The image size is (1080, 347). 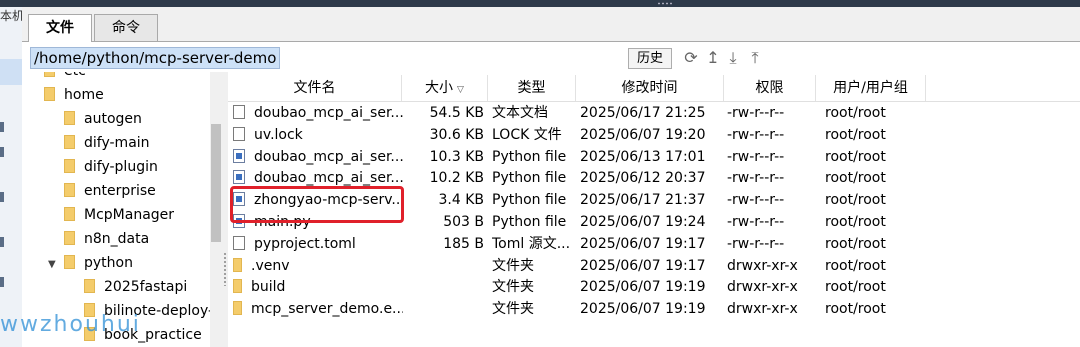 What do you see at coordinates (456, 113) in the screenshot?
I see `file-size-cell: 54.5 KB` at bounding box center [456, 113].